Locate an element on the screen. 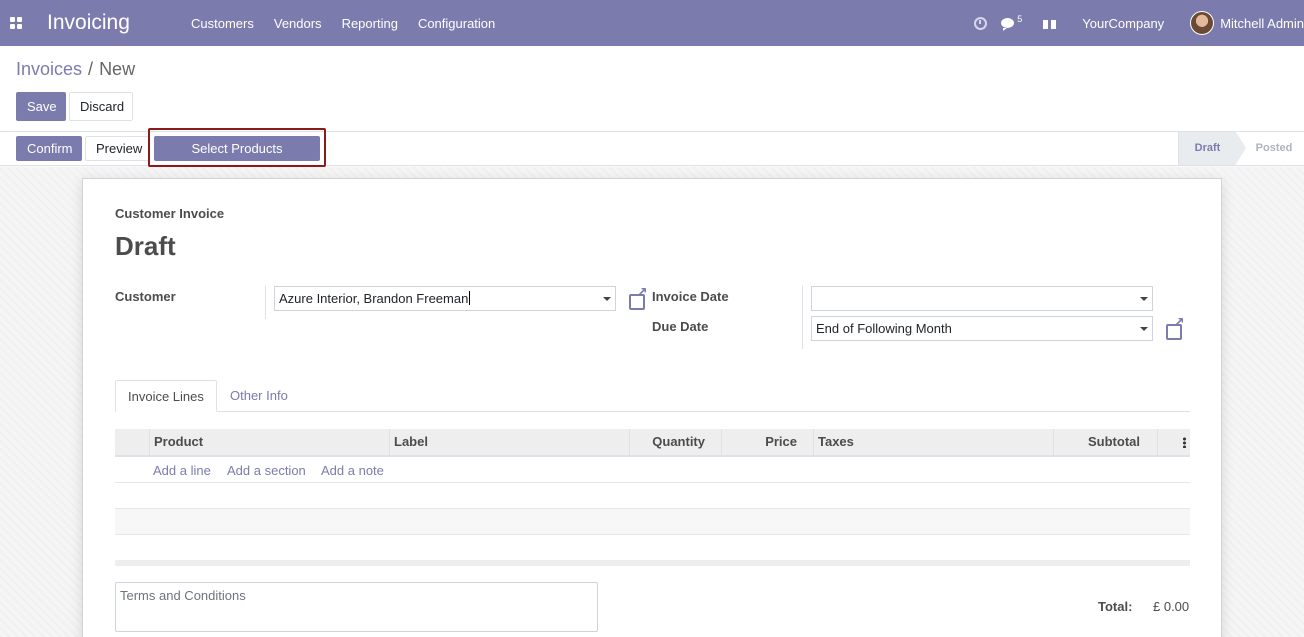 The image size is (1304, 637). column-taxes: Taxes is located at coordinates (933, 442).